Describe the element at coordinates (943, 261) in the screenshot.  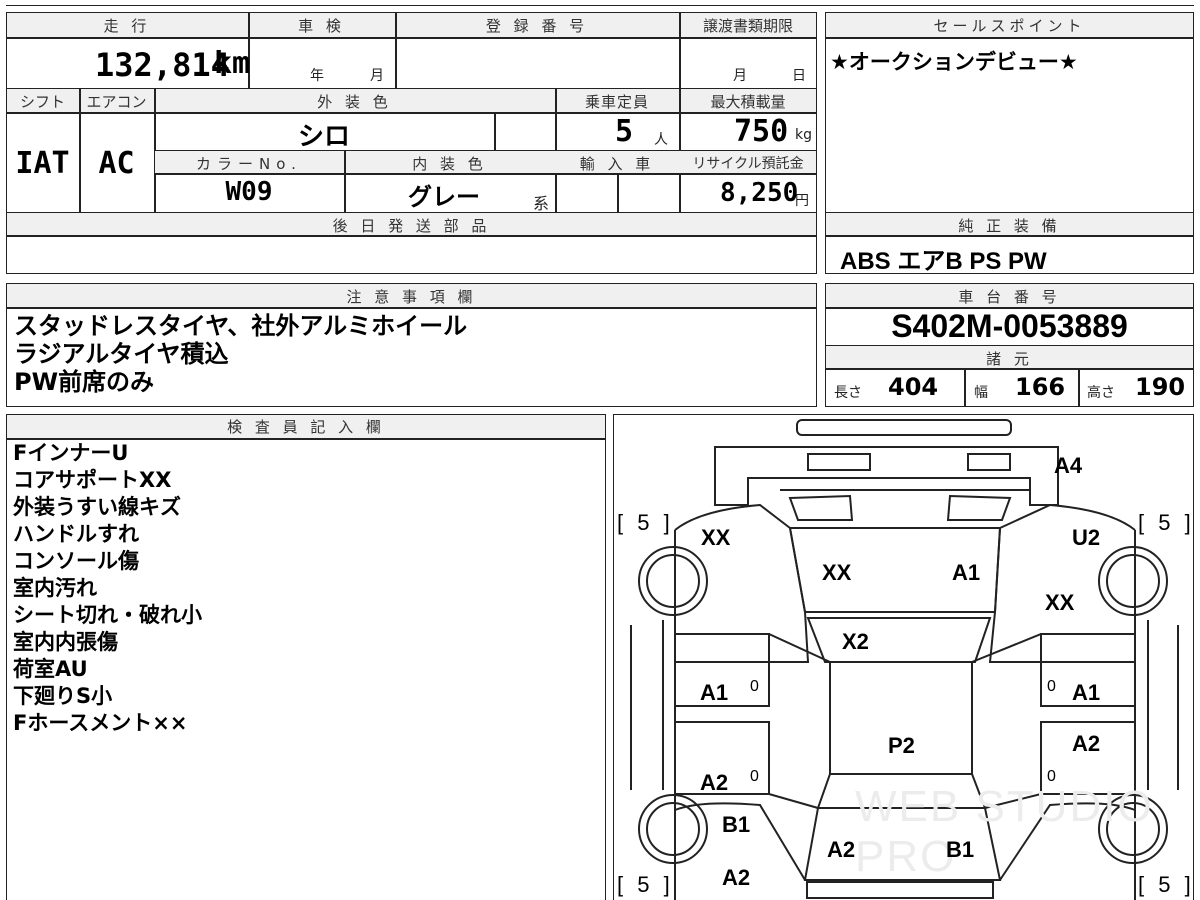
I see `genuine-equipment-text: ABS エアB PS PW` at that location.